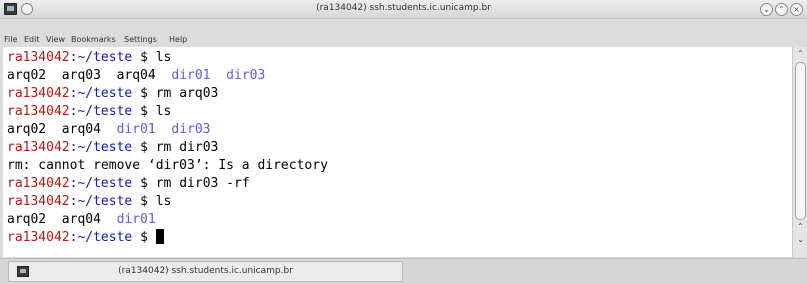 The image size is (807, 284). I want to click on output-line: arq02 arq04 dir01, so click(81, 220).